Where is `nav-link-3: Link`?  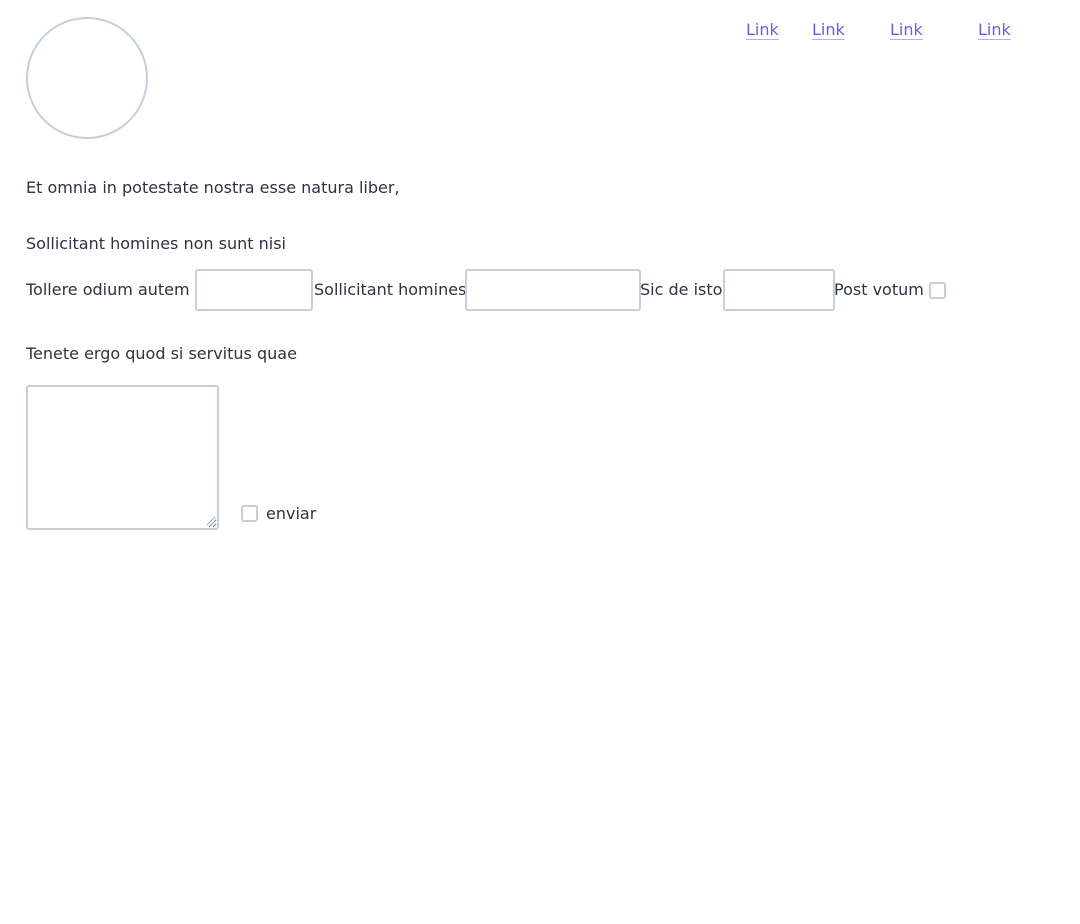 nav-link-3: Link is located at coordinates (906, 29).